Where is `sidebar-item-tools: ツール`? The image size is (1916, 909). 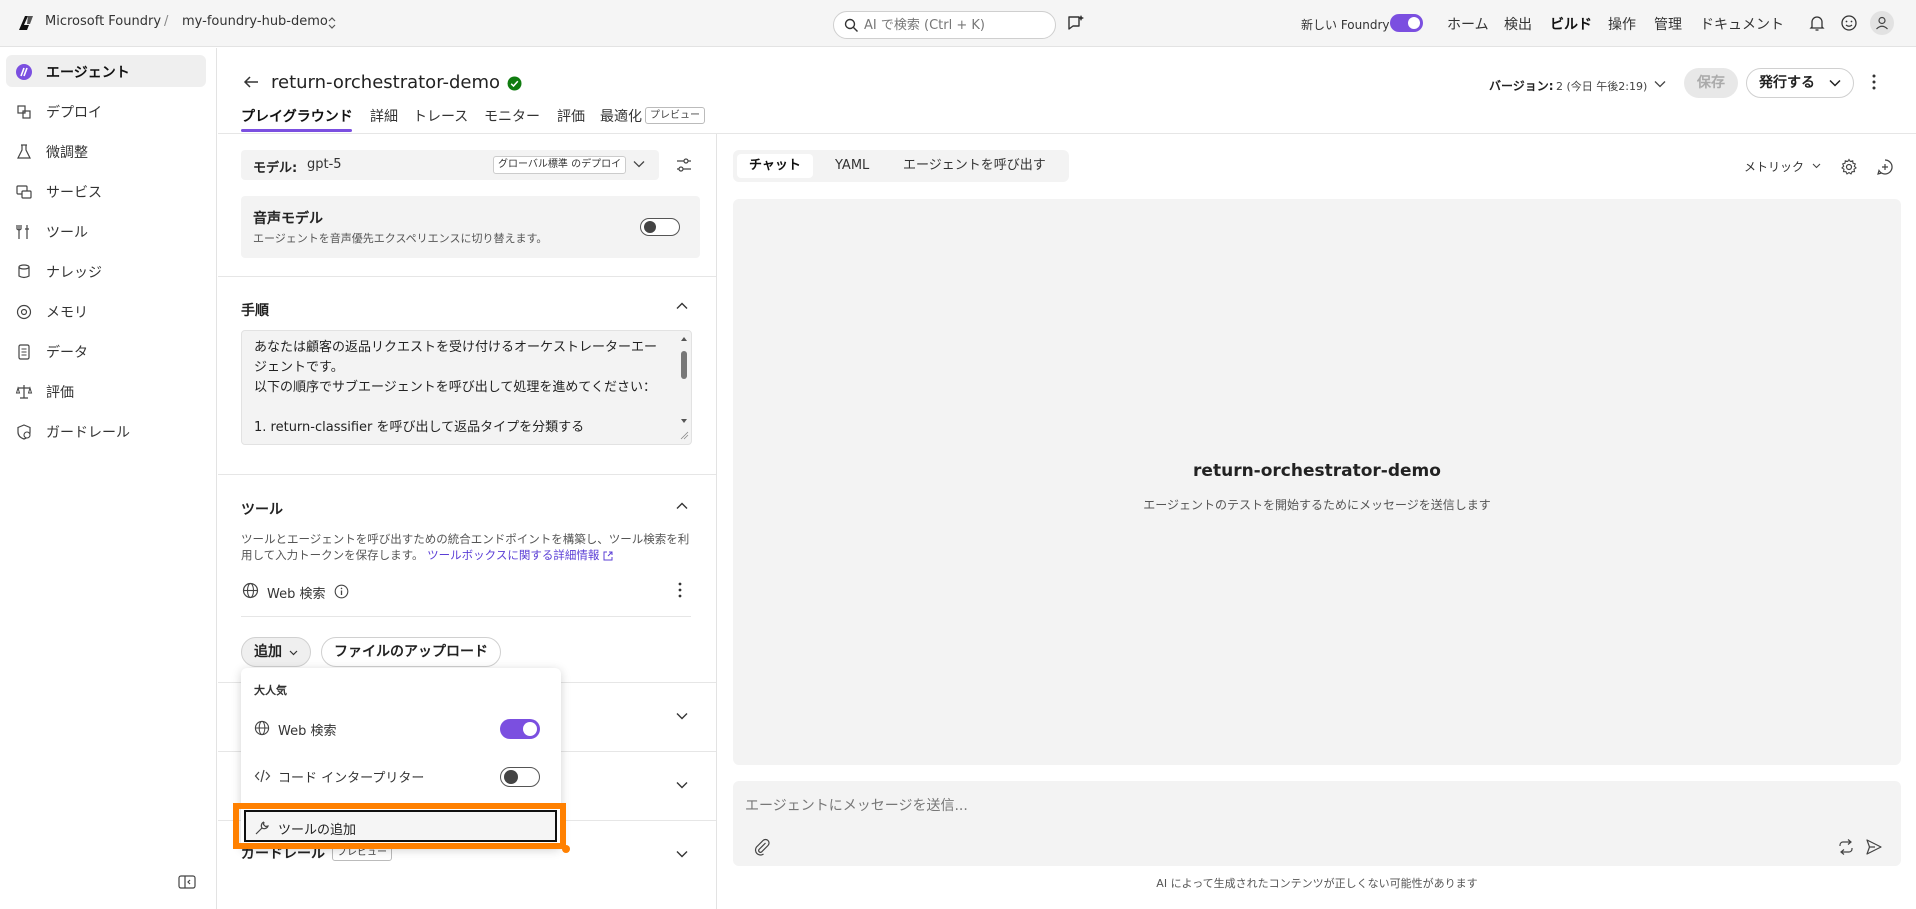 sidebar-item-tools: ツール is located at coordinates (106, 231).